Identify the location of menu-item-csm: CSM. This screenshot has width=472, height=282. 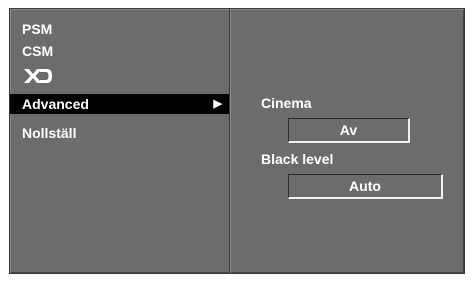
(120, 51).